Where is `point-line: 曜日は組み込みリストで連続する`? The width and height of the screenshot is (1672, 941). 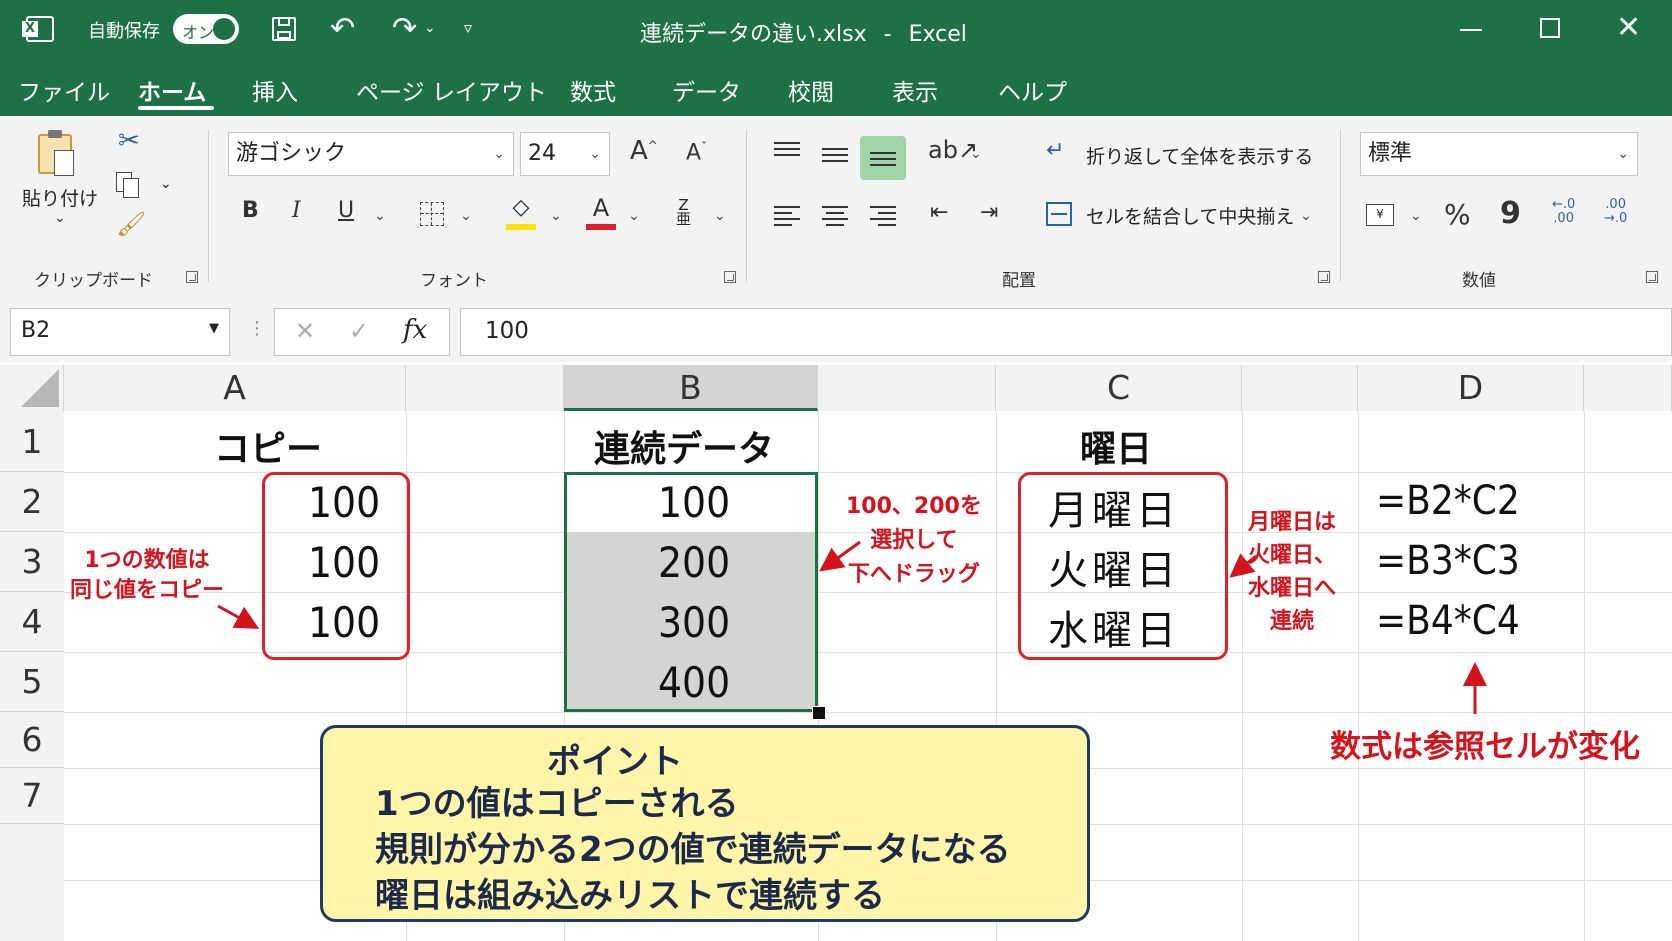 point-line: 曜日は組み込みリストで連続する is located at coordinates (630, 896).